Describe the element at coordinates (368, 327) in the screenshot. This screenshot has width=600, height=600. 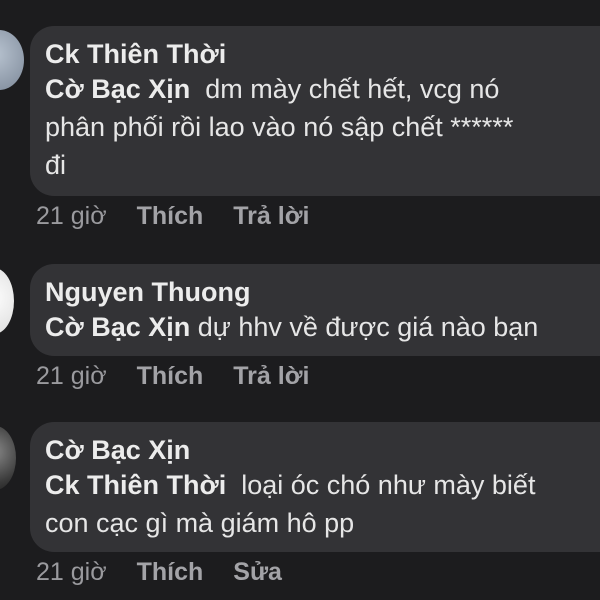
I see `comment-body: dự hhv về được giá nào bạn` at that location.